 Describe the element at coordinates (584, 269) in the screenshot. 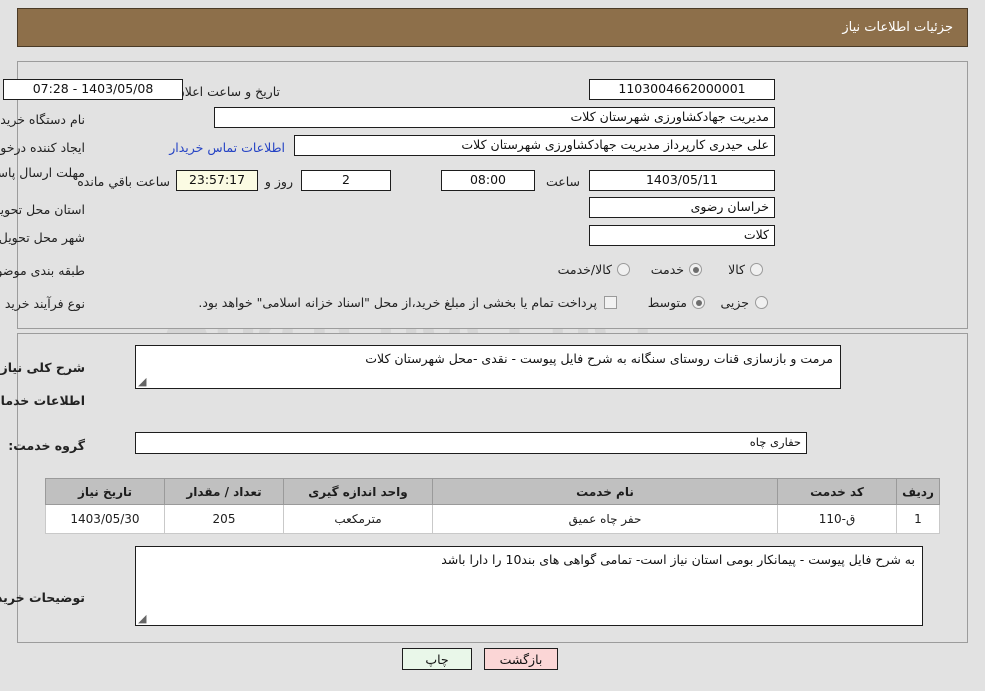

I see `category-option-kala-khedmat-label: کالا/خدمت` at that location.